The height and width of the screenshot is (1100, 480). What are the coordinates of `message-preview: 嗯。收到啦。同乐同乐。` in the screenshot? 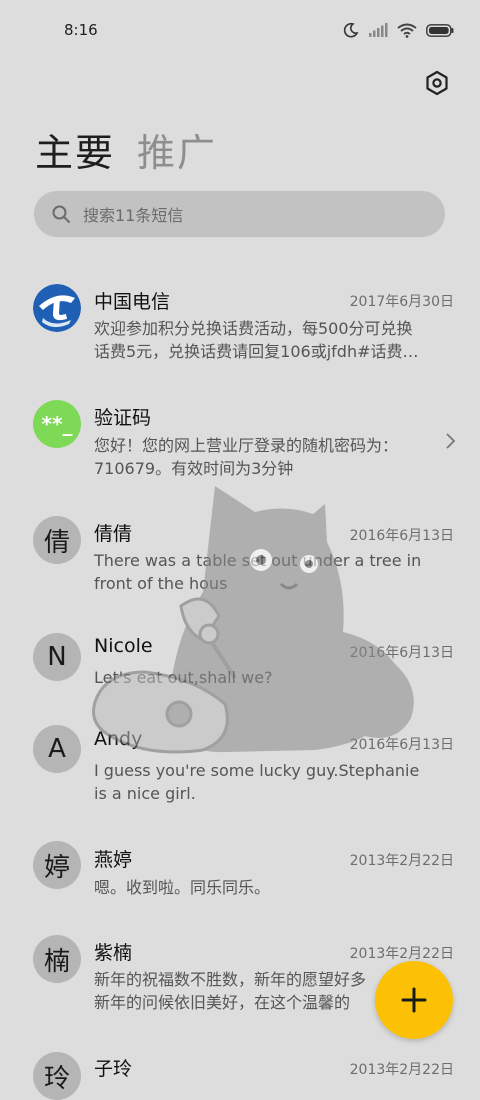 It's located at (182, 887).